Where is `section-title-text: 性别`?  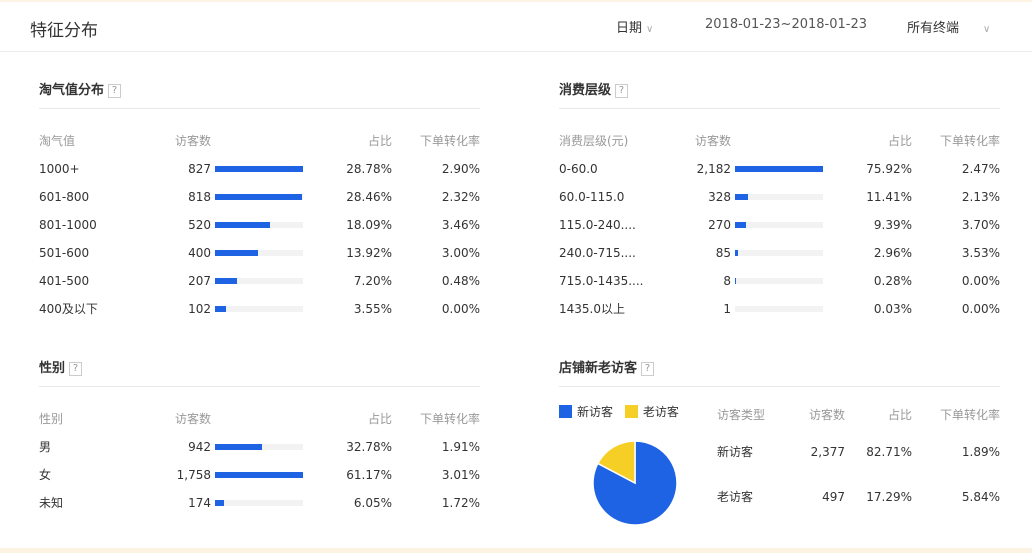
section-title-text: 性别 is located at coordinates (52, 368).